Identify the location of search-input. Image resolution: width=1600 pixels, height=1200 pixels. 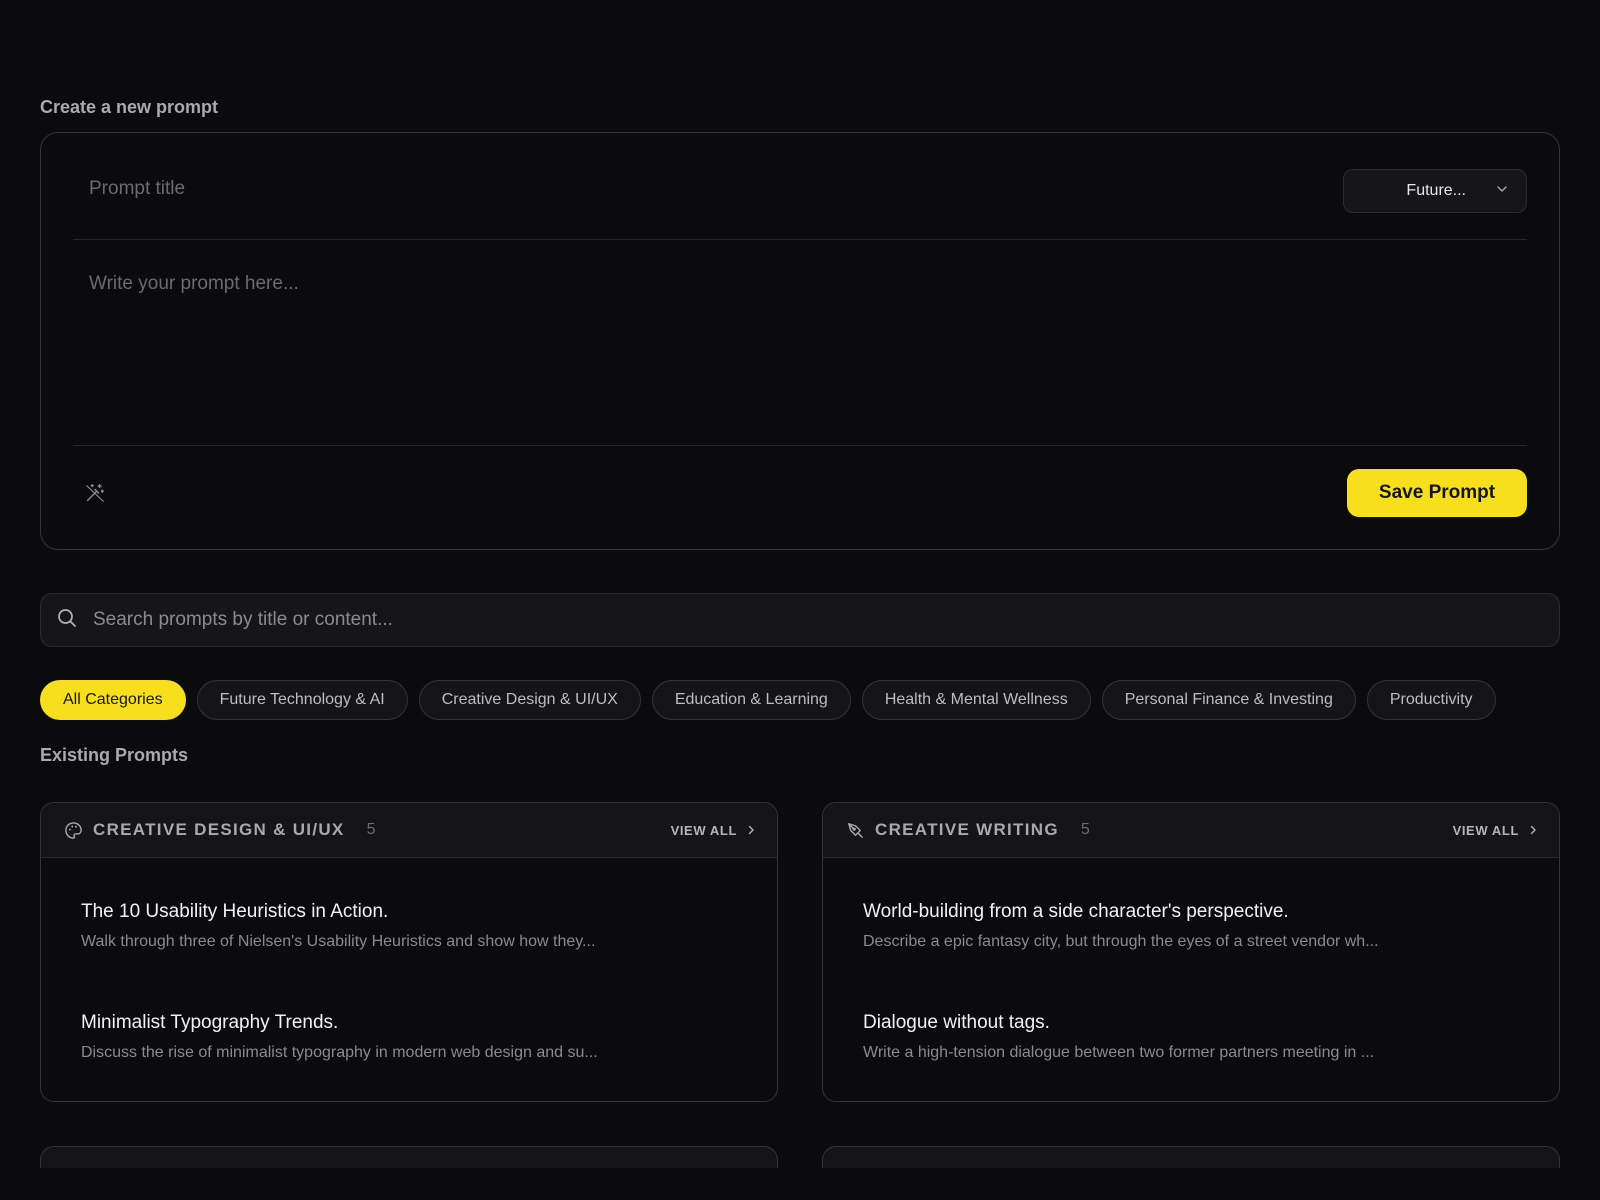
(793, 620).